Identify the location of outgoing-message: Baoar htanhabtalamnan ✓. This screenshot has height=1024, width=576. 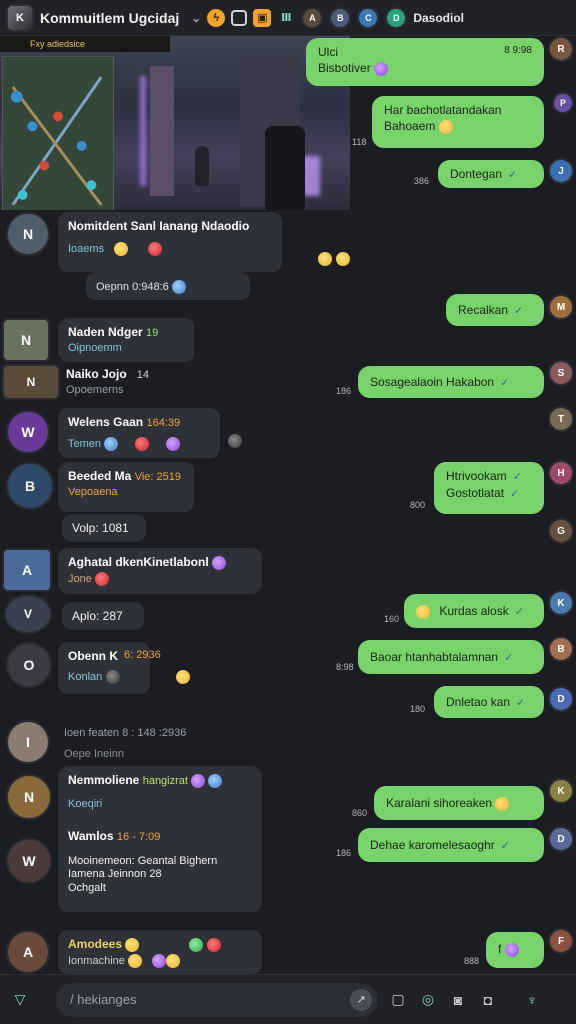
(451, 657).